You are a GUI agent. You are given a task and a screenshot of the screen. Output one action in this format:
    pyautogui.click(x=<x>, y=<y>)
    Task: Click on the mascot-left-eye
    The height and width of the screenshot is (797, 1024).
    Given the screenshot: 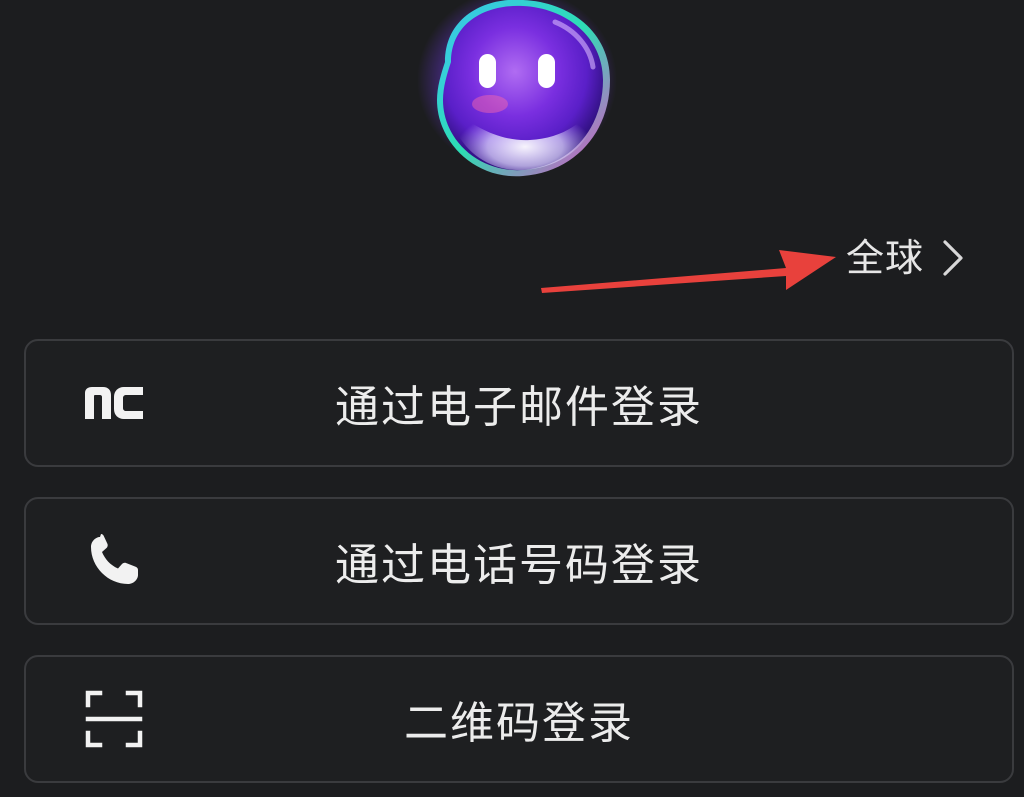 What is the action you would take?
    pyautogui.click(x=487, y=71)
    